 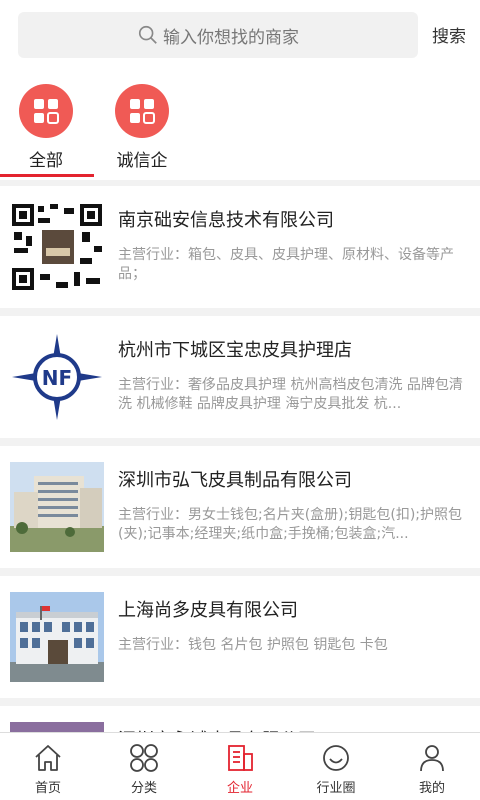 What do you see at coordinates (286, 264) in the screenshot?
I see `company-industry: 主营行业：箱包、皮具、皮具护理、原材料、设备等产品；` at bounding box center [286, 264].